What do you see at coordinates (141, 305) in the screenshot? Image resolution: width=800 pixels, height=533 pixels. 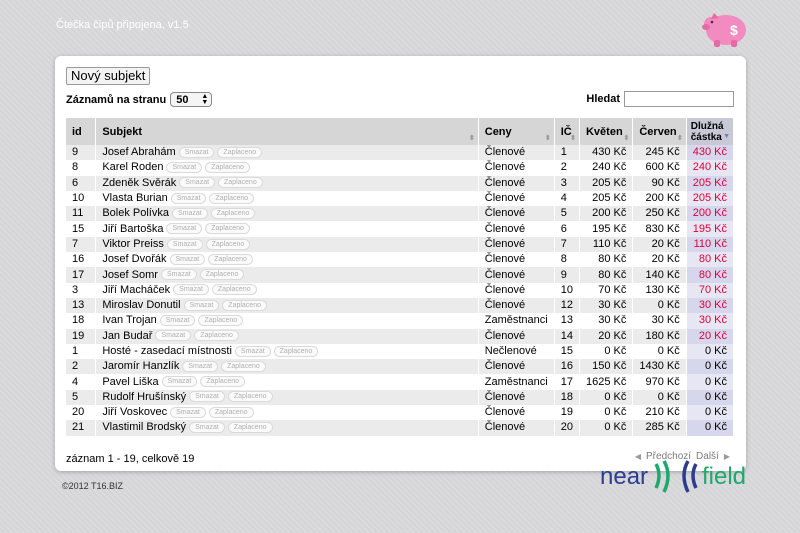 I see `subject-name: Miroslav Donutil` at bounding box center [141, 305].